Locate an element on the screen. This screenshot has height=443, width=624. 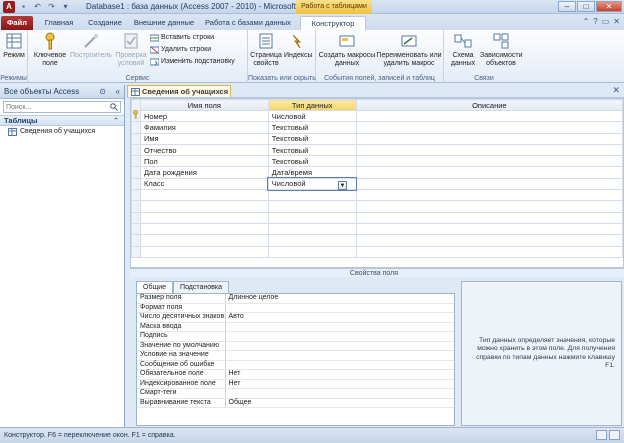
property-row: Обязательное поле Нет is located at coordinates (295, 374).